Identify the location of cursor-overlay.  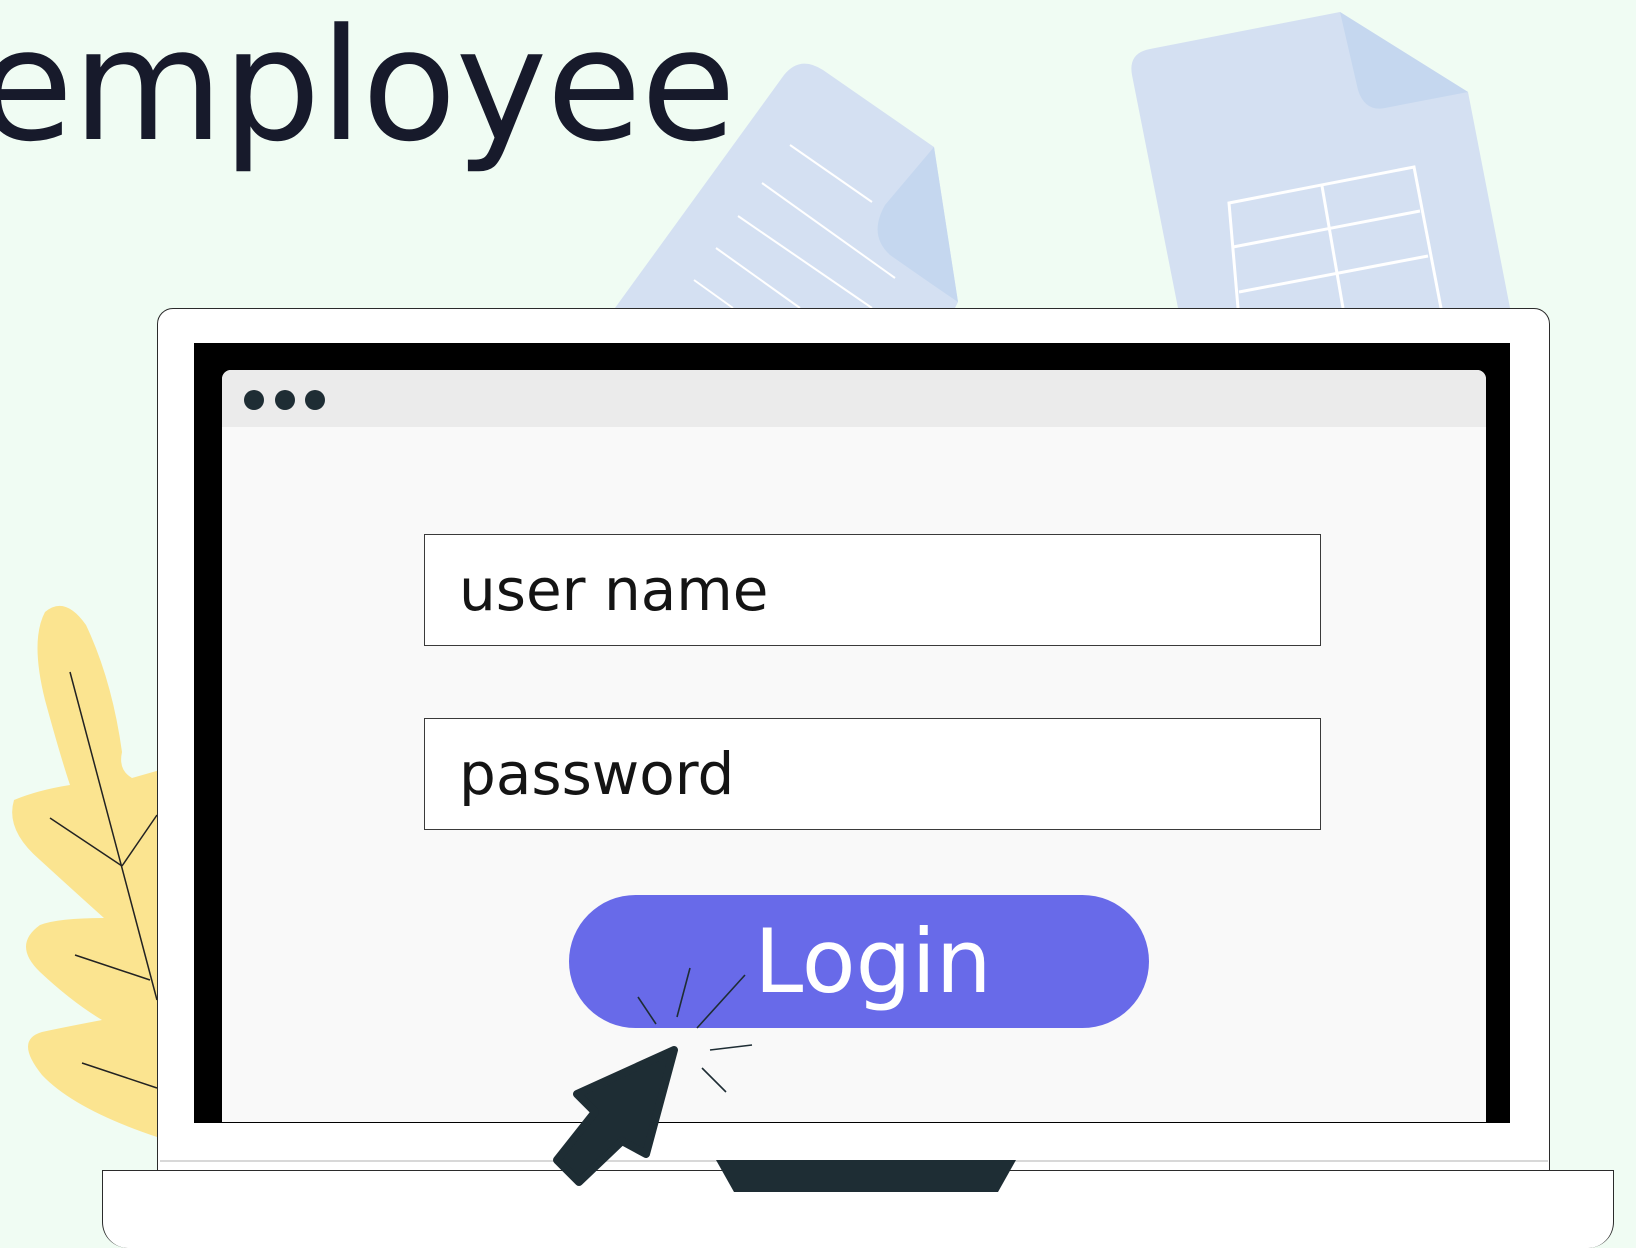
(653, 1076).